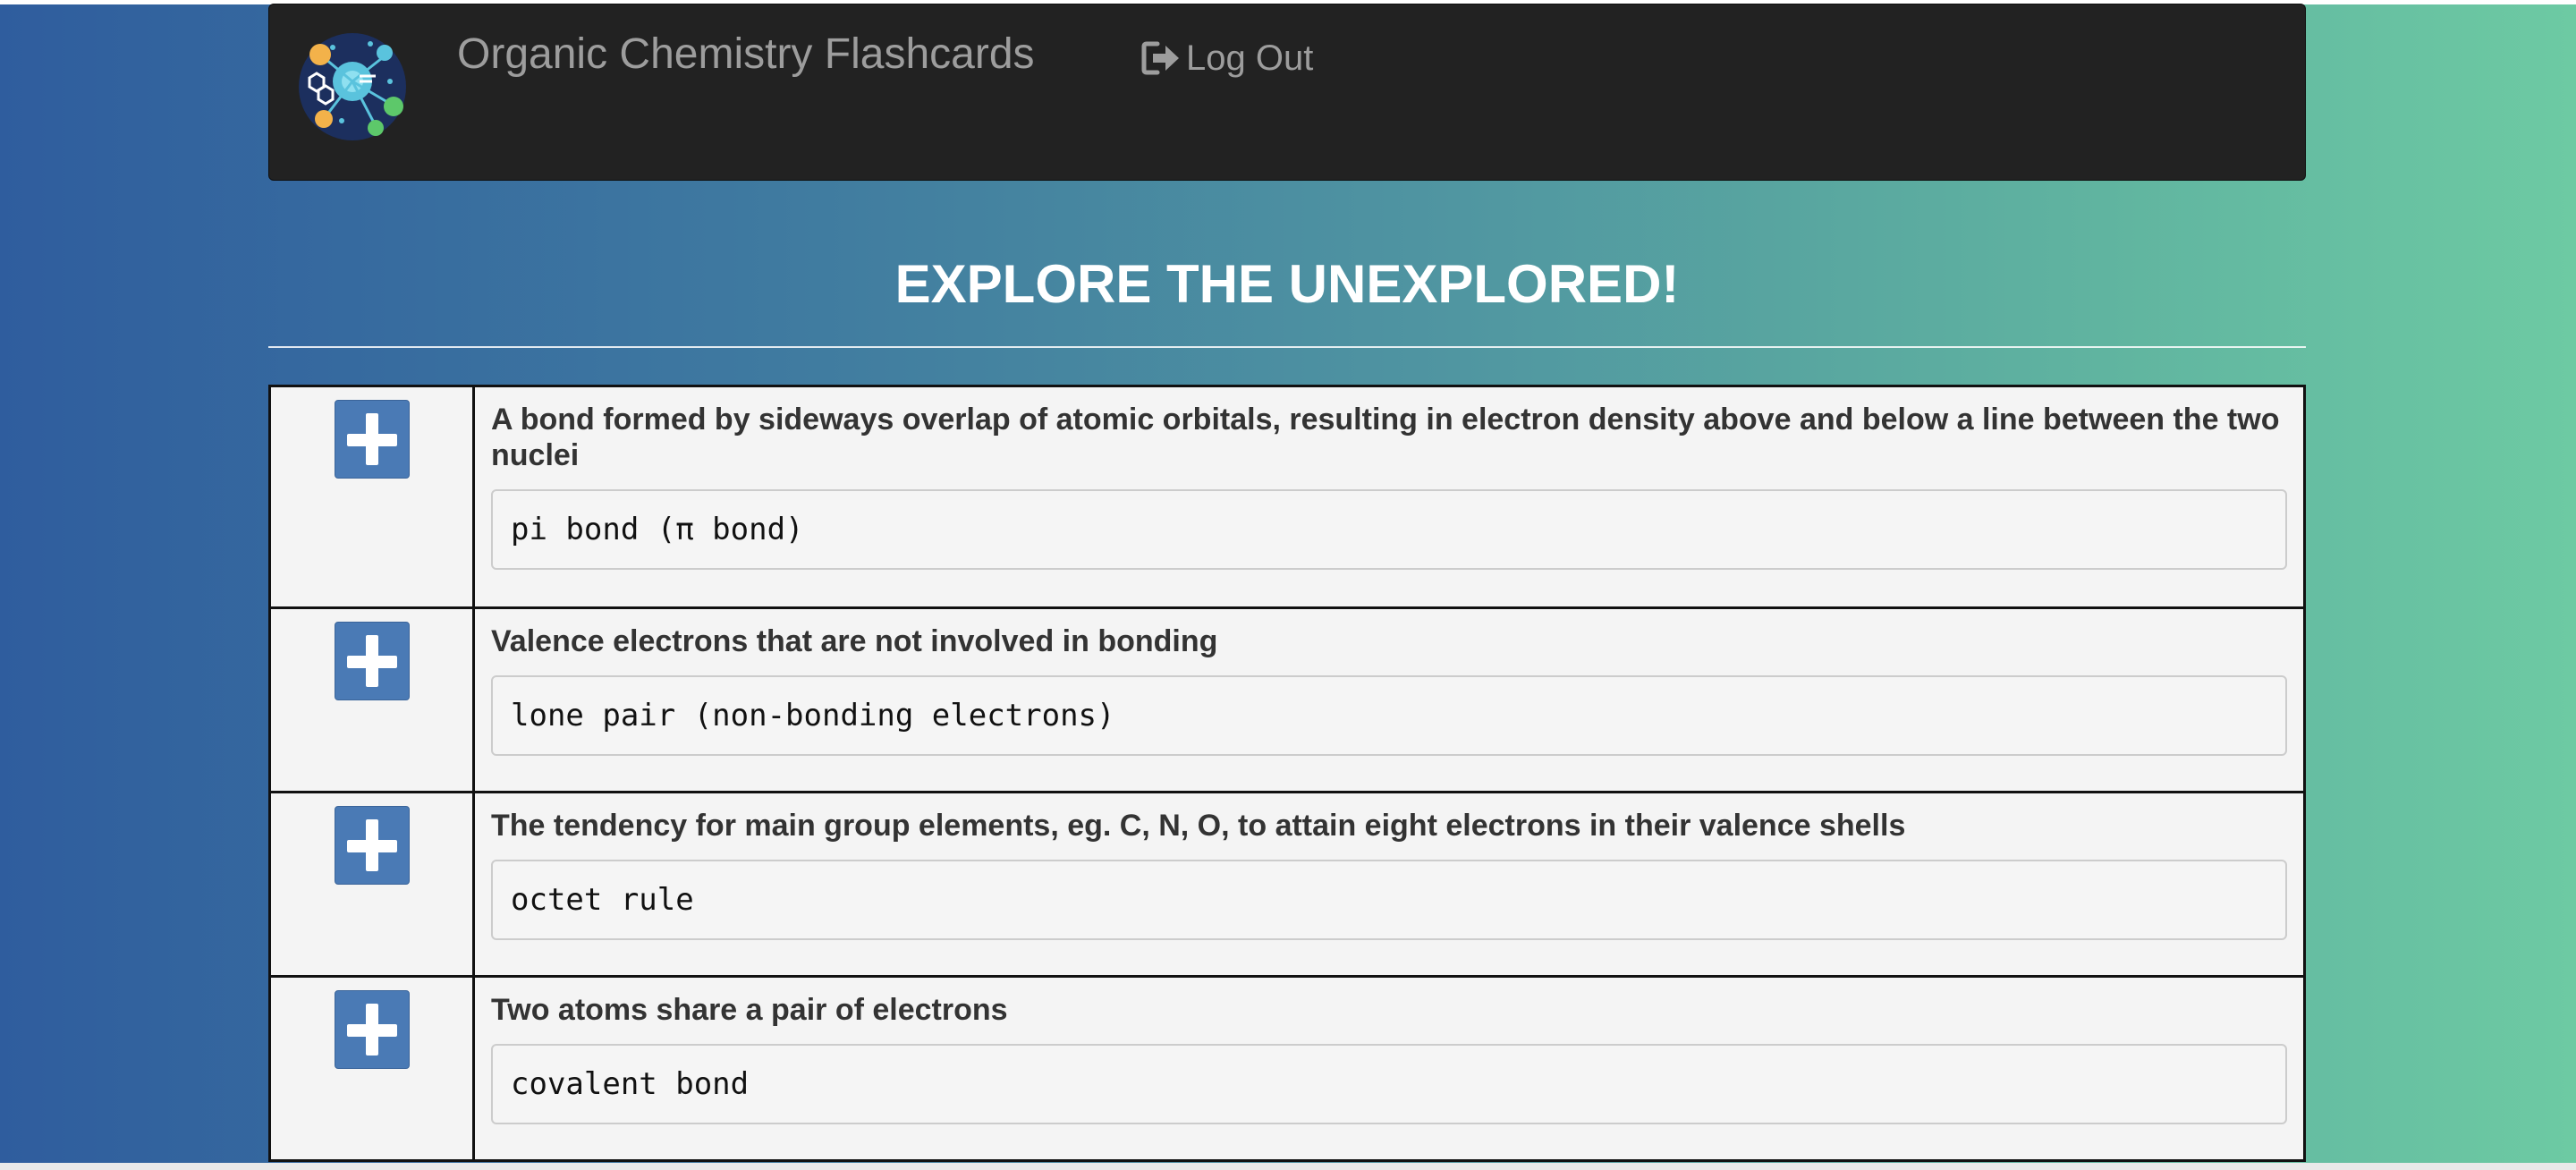  Describe the element at coordinates (1287, 284) in the screenshot. I see `page-title: EXPLORE THE UNEXPLORED!` at that location.